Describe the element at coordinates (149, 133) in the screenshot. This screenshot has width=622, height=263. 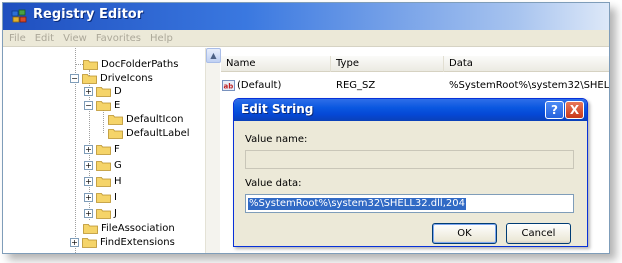
I see `tree-item-defaultlabel: DefaultLabel` at that location.